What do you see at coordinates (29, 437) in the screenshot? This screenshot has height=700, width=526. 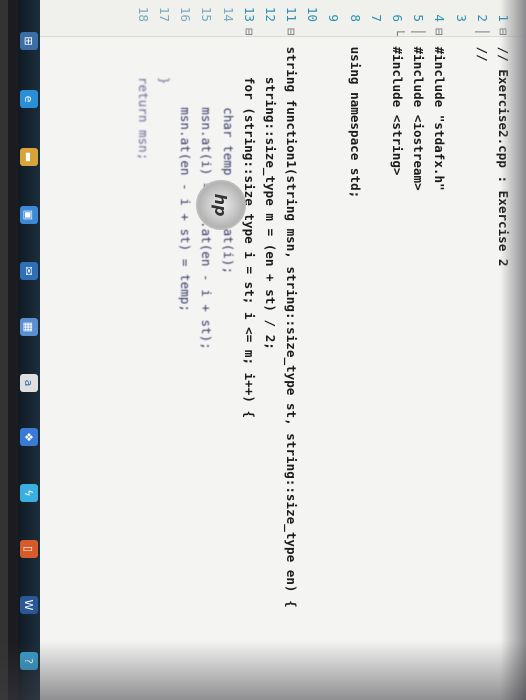 I see `dropbox-icon: ❖` at bounding box center [29, 437].